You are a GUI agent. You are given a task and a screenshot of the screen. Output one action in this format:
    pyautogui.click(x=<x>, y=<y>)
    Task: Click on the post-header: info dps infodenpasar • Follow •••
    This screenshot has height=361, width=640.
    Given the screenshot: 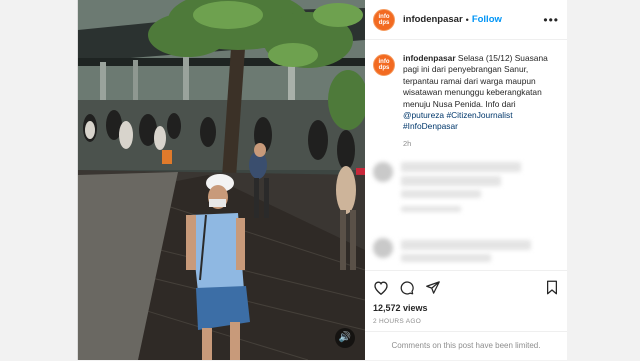 What is the action you would take?
    pyautogui.click(x=466, y=20)
    